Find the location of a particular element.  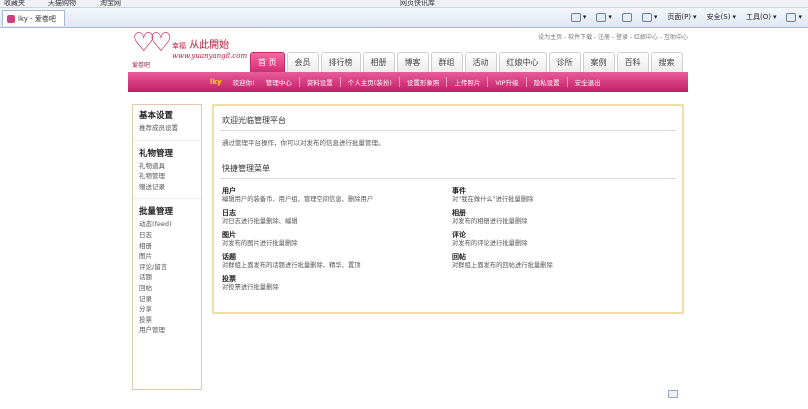

quick-item-users: 用户 编辑用户的装备币、用户组、管理空间信息、删除用户 is located at coordinates (336, 195).